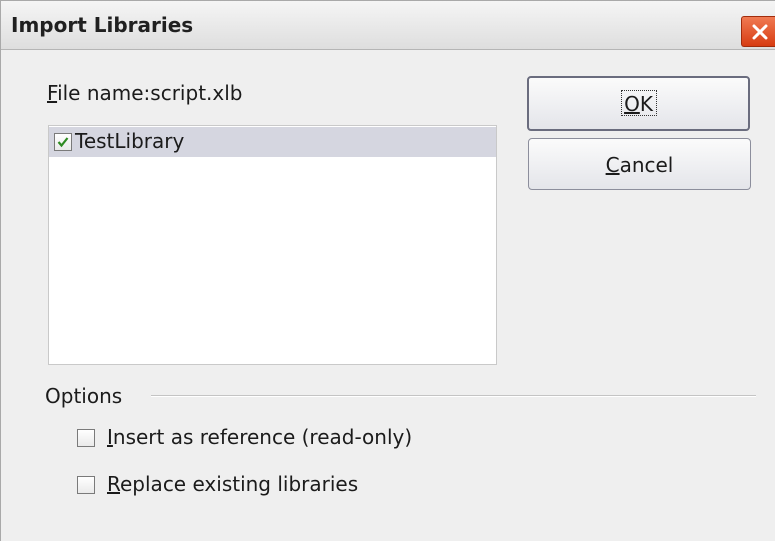  I want to click on insert-reference-label: Insert as reference (read-only), so click(259, 437).